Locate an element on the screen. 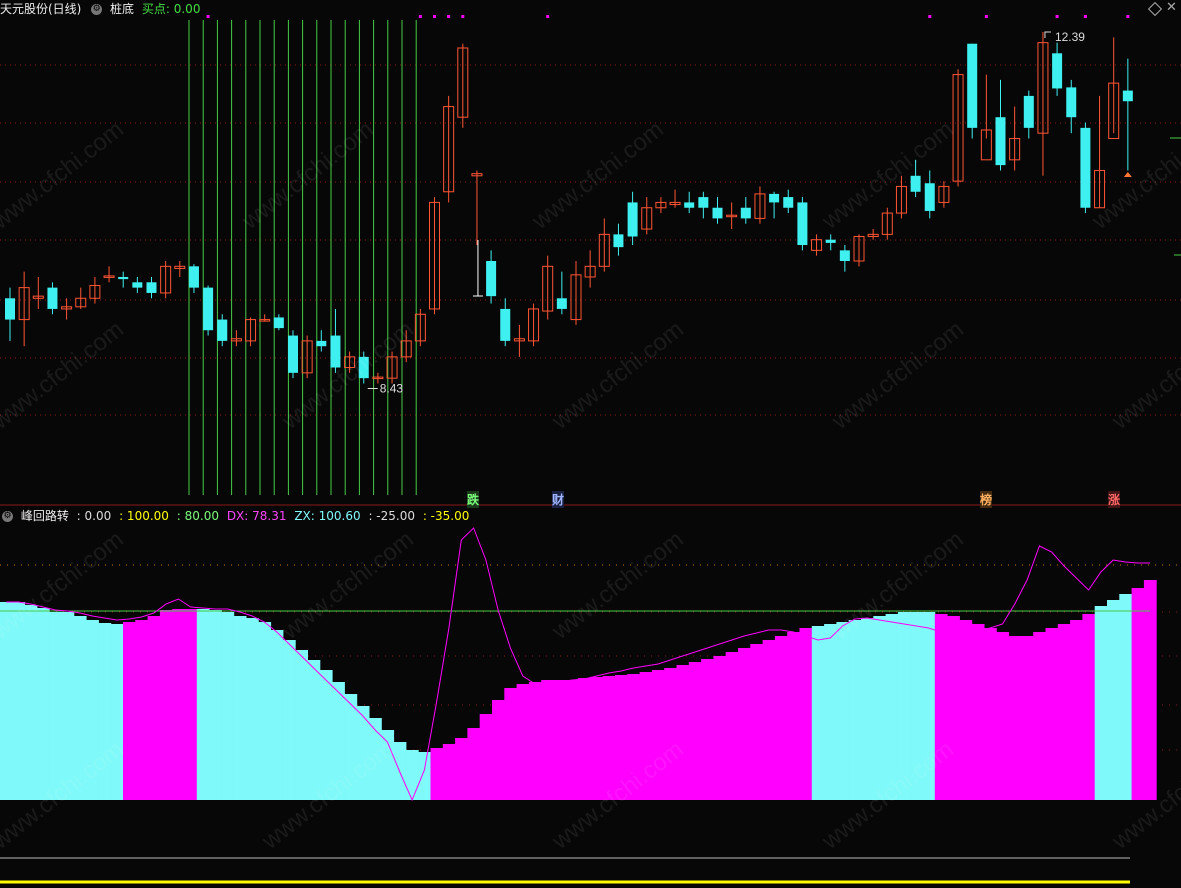 This screenshot has height=888, width=1181. annotation-zhang: 涨 is located at coordinates (1114, 499).